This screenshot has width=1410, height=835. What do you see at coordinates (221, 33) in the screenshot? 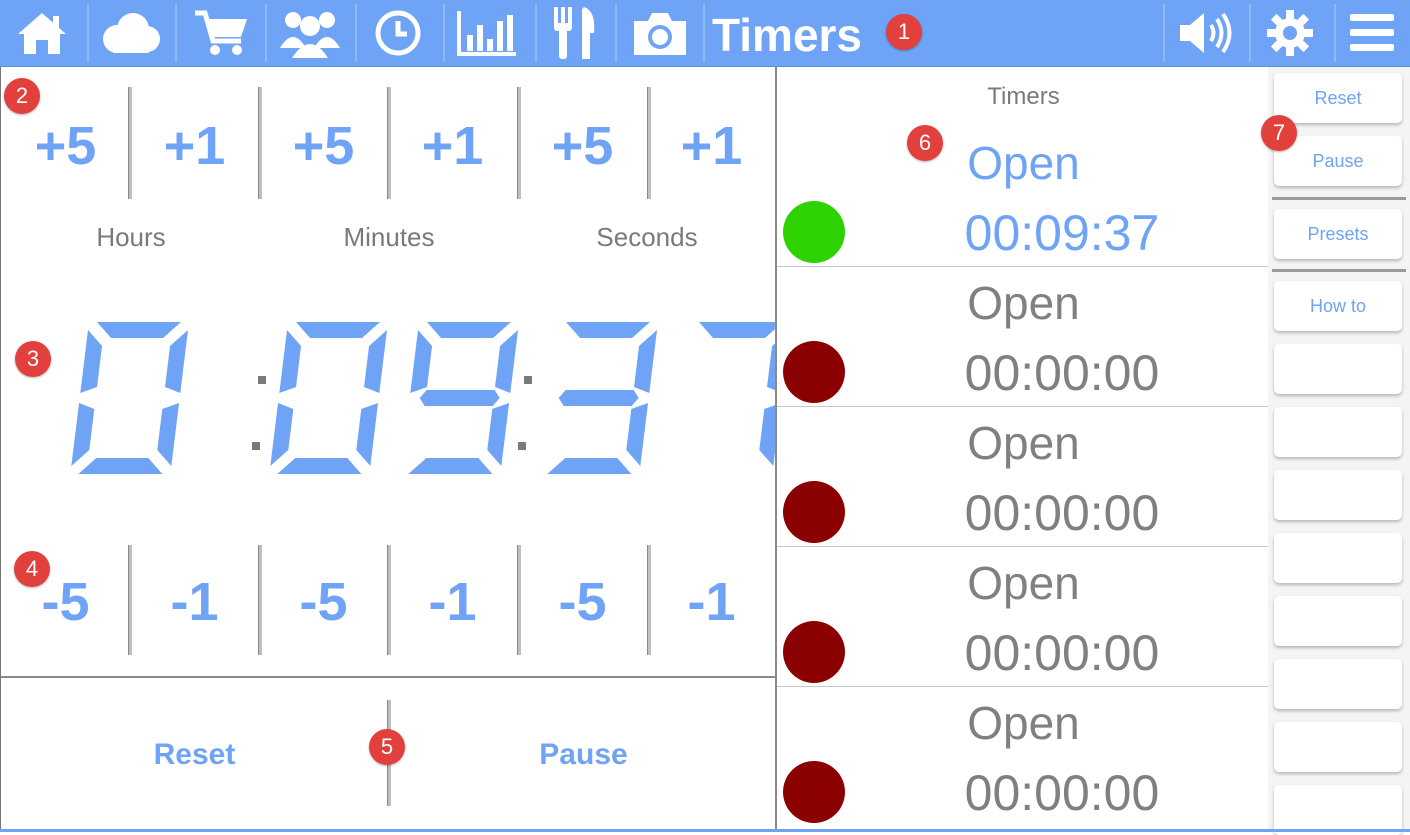
I see `cart-icon` at bounding box center [221, 33].